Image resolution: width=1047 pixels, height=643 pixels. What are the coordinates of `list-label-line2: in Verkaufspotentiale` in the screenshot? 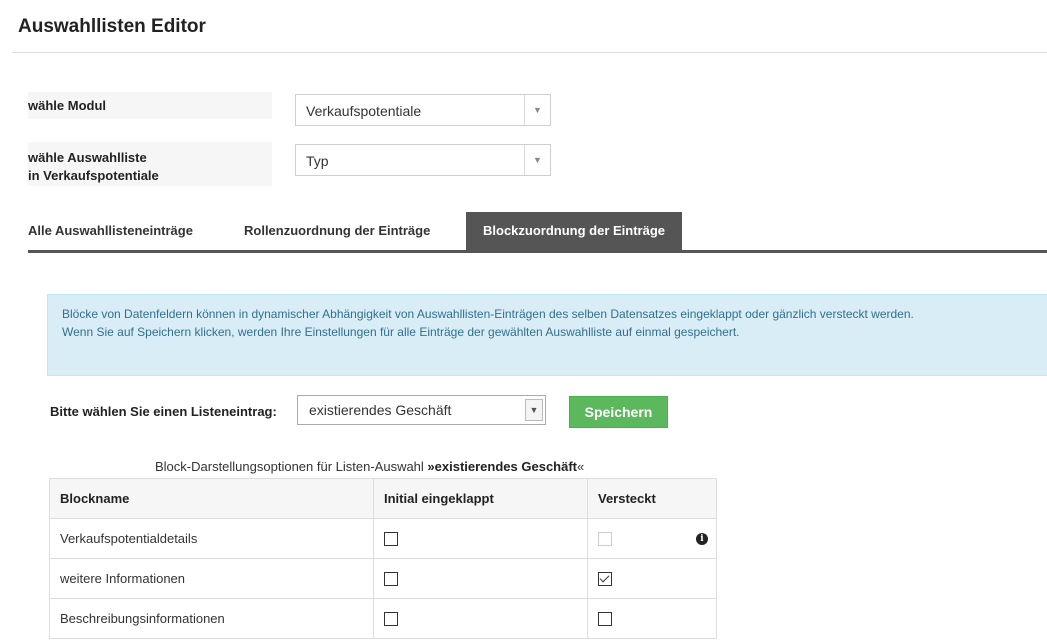 It's located at (93, 175).